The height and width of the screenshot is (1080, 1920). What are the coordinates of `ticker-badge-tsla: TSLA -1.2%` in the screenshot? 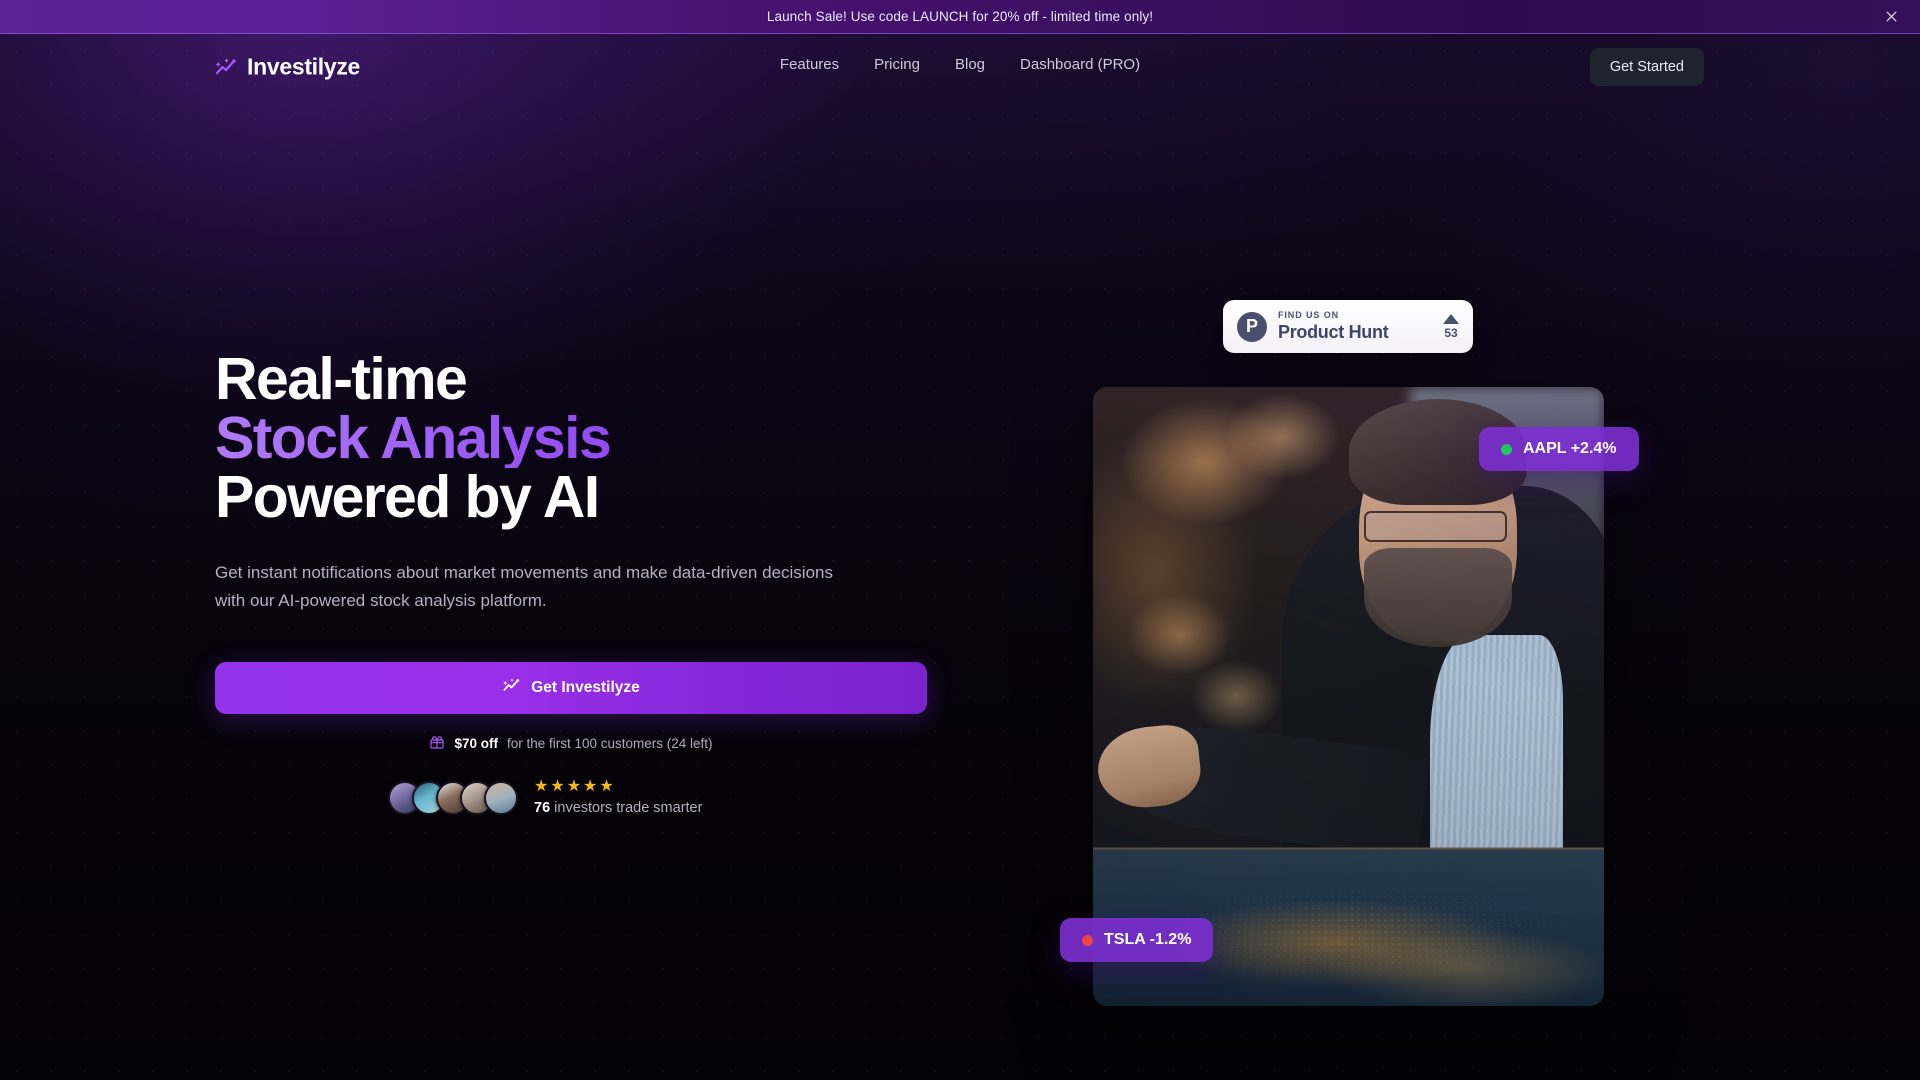 It's located at (1137, 940).